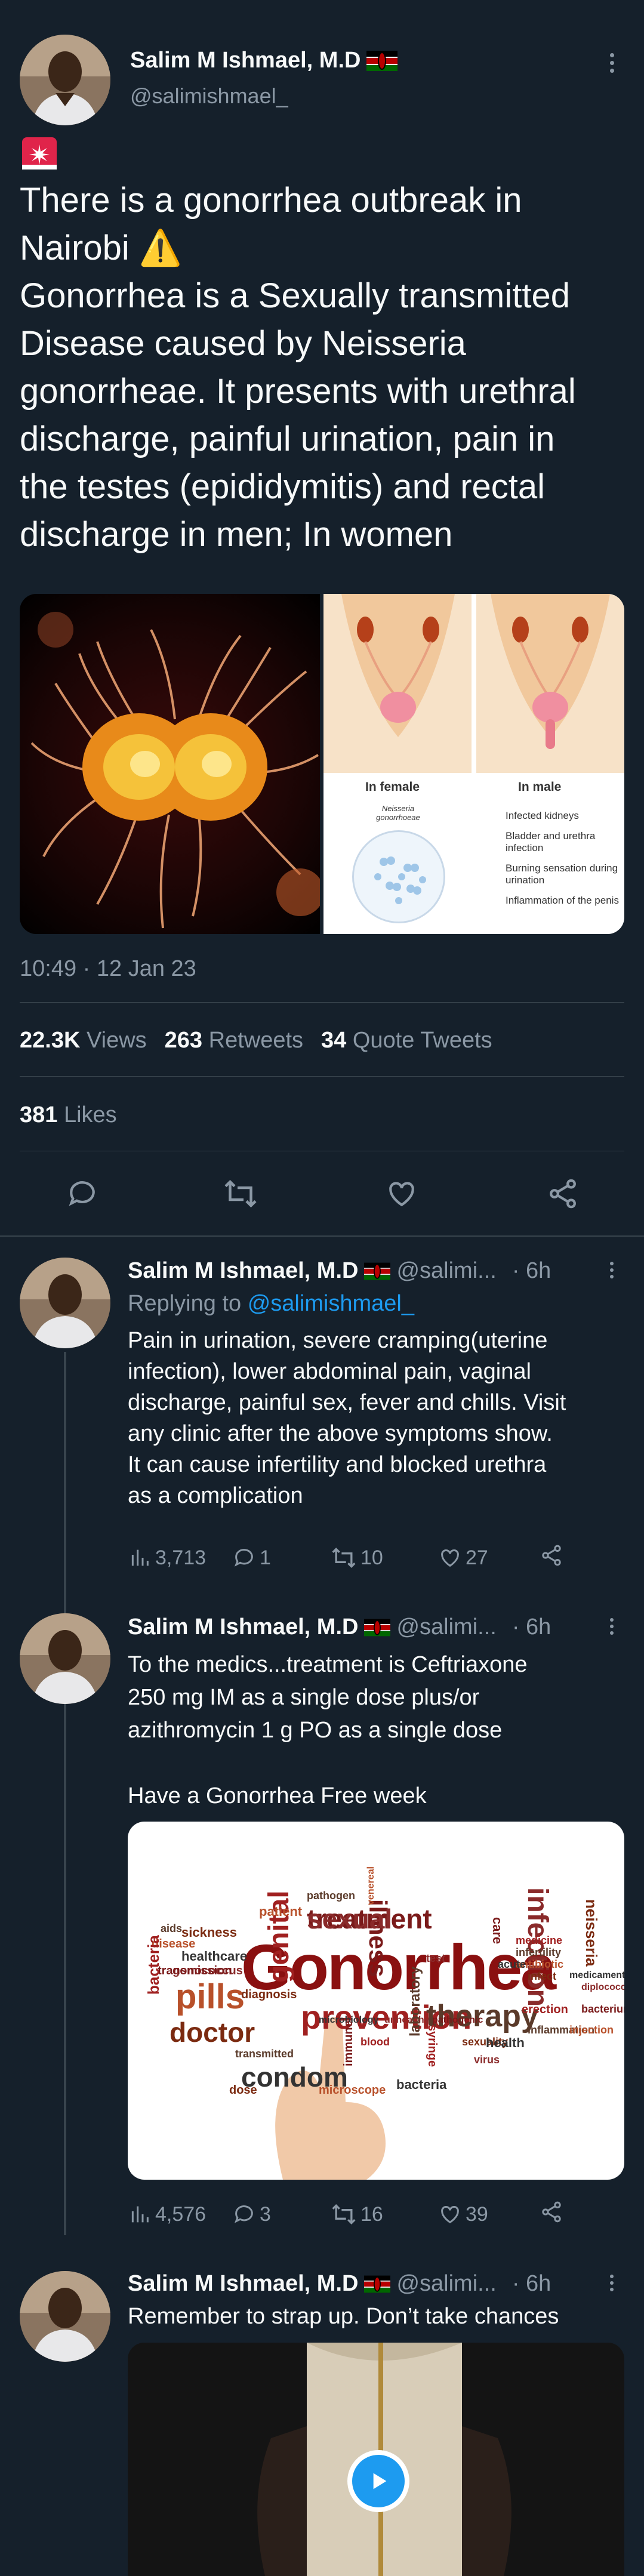 The width and height of the screenshot is (644, 2576). Describe the element at coordinates (234, 1040) in the screenshot. I see `retweets-stat: 263 Retweets` at that location.